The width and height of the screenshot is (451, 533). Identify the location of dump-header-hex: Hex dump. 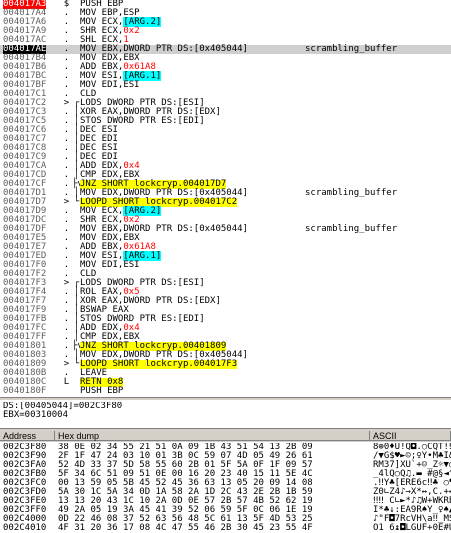
(212, 436).